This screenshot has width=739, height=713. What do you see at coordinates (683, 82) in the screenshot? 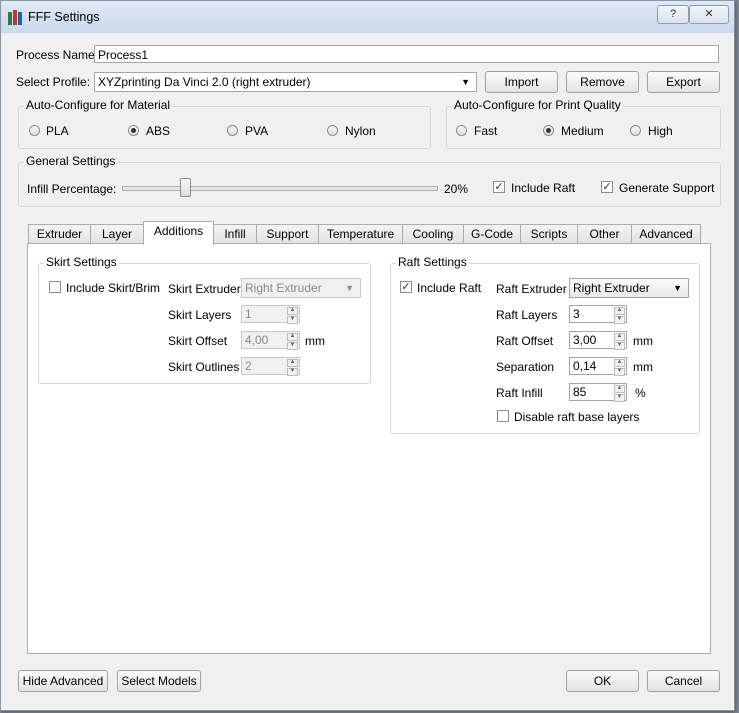
I see `export-button: Export` at bounding box center [683, 82].